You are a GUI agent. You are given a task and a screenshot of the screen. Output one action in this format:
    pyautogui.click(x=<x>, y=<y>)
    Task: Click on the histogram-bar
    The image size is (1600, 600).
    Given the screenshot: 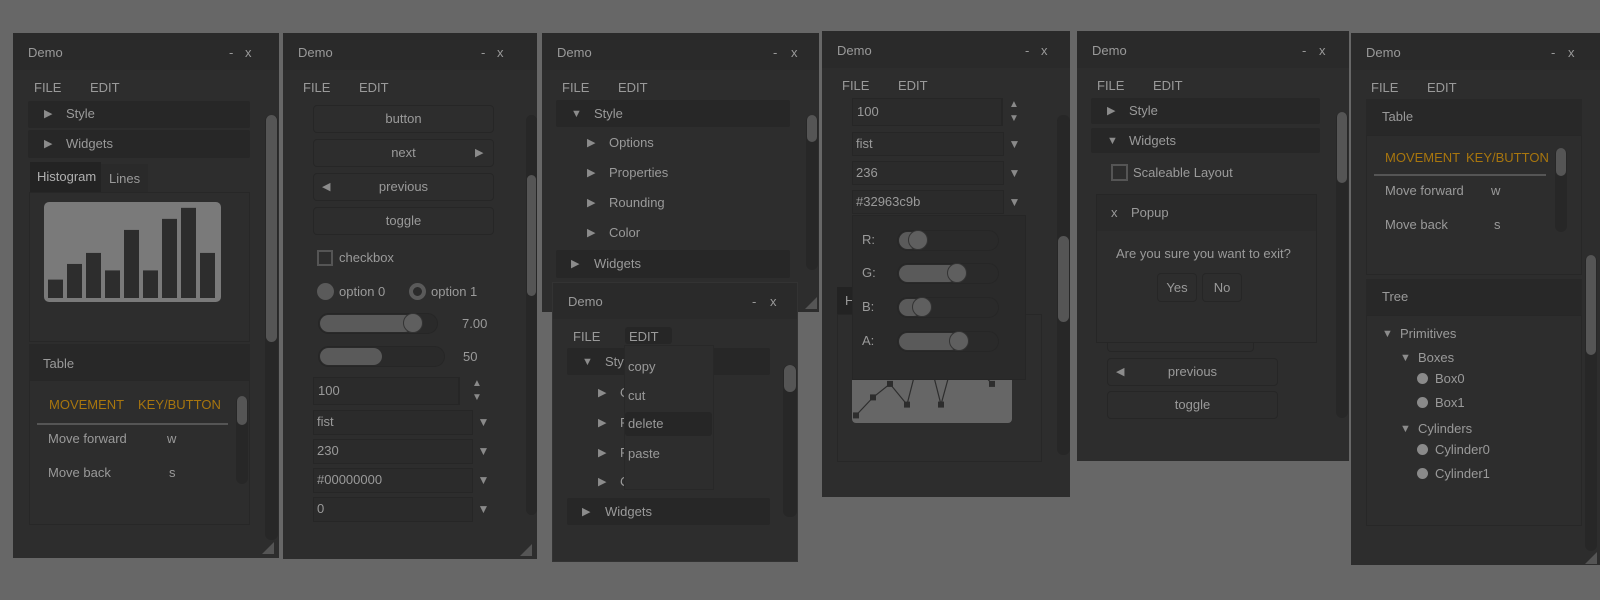 What is the action you would take?
    pyautogui.click(x=74, y=280)
    